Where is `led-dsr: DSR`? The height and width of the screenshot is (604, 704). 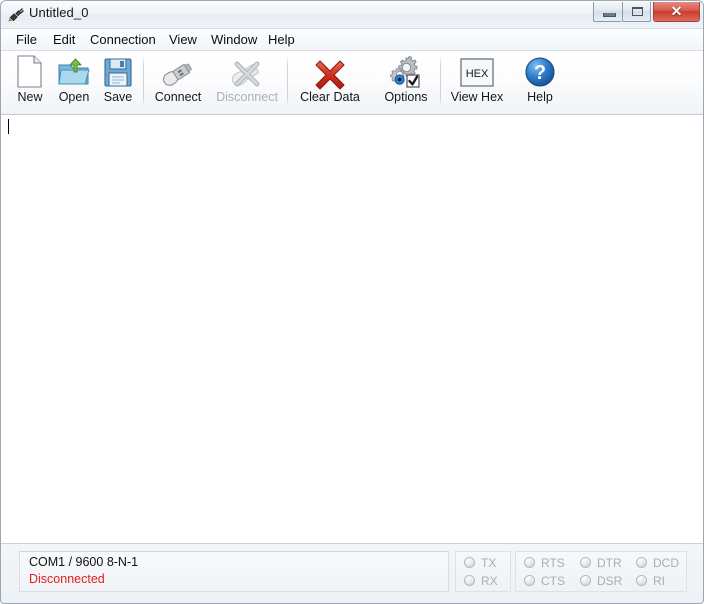 led-dsr: DSR is located at coordinates (606, 581).